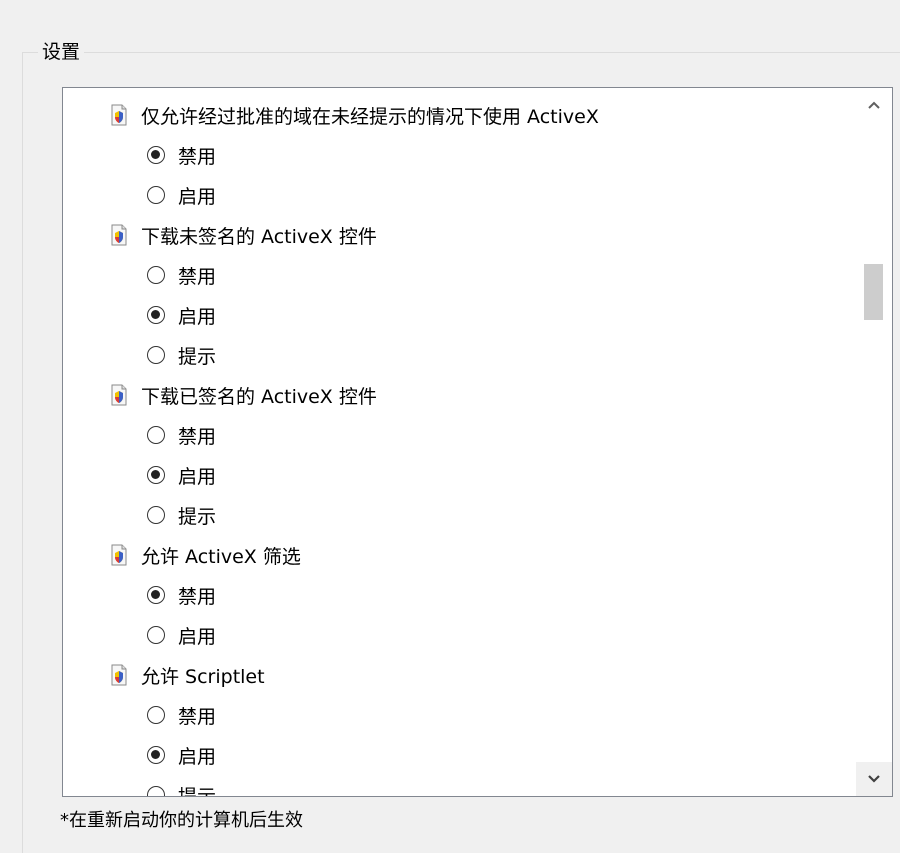 Image resolution: width=900 pixels, height=853 pixels. I want to click on setting-item: 仅允许经过批准的域在未经提示的情况下使用 ActiveX, so click(354, 115).